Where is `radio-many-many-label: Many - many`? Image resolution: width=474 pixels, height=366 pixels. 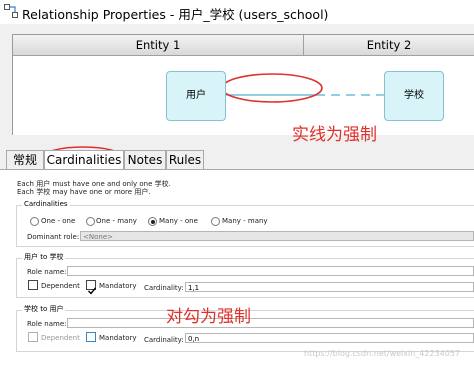 radio-many-many-label: Many - many is located at coordinates (245, 221).